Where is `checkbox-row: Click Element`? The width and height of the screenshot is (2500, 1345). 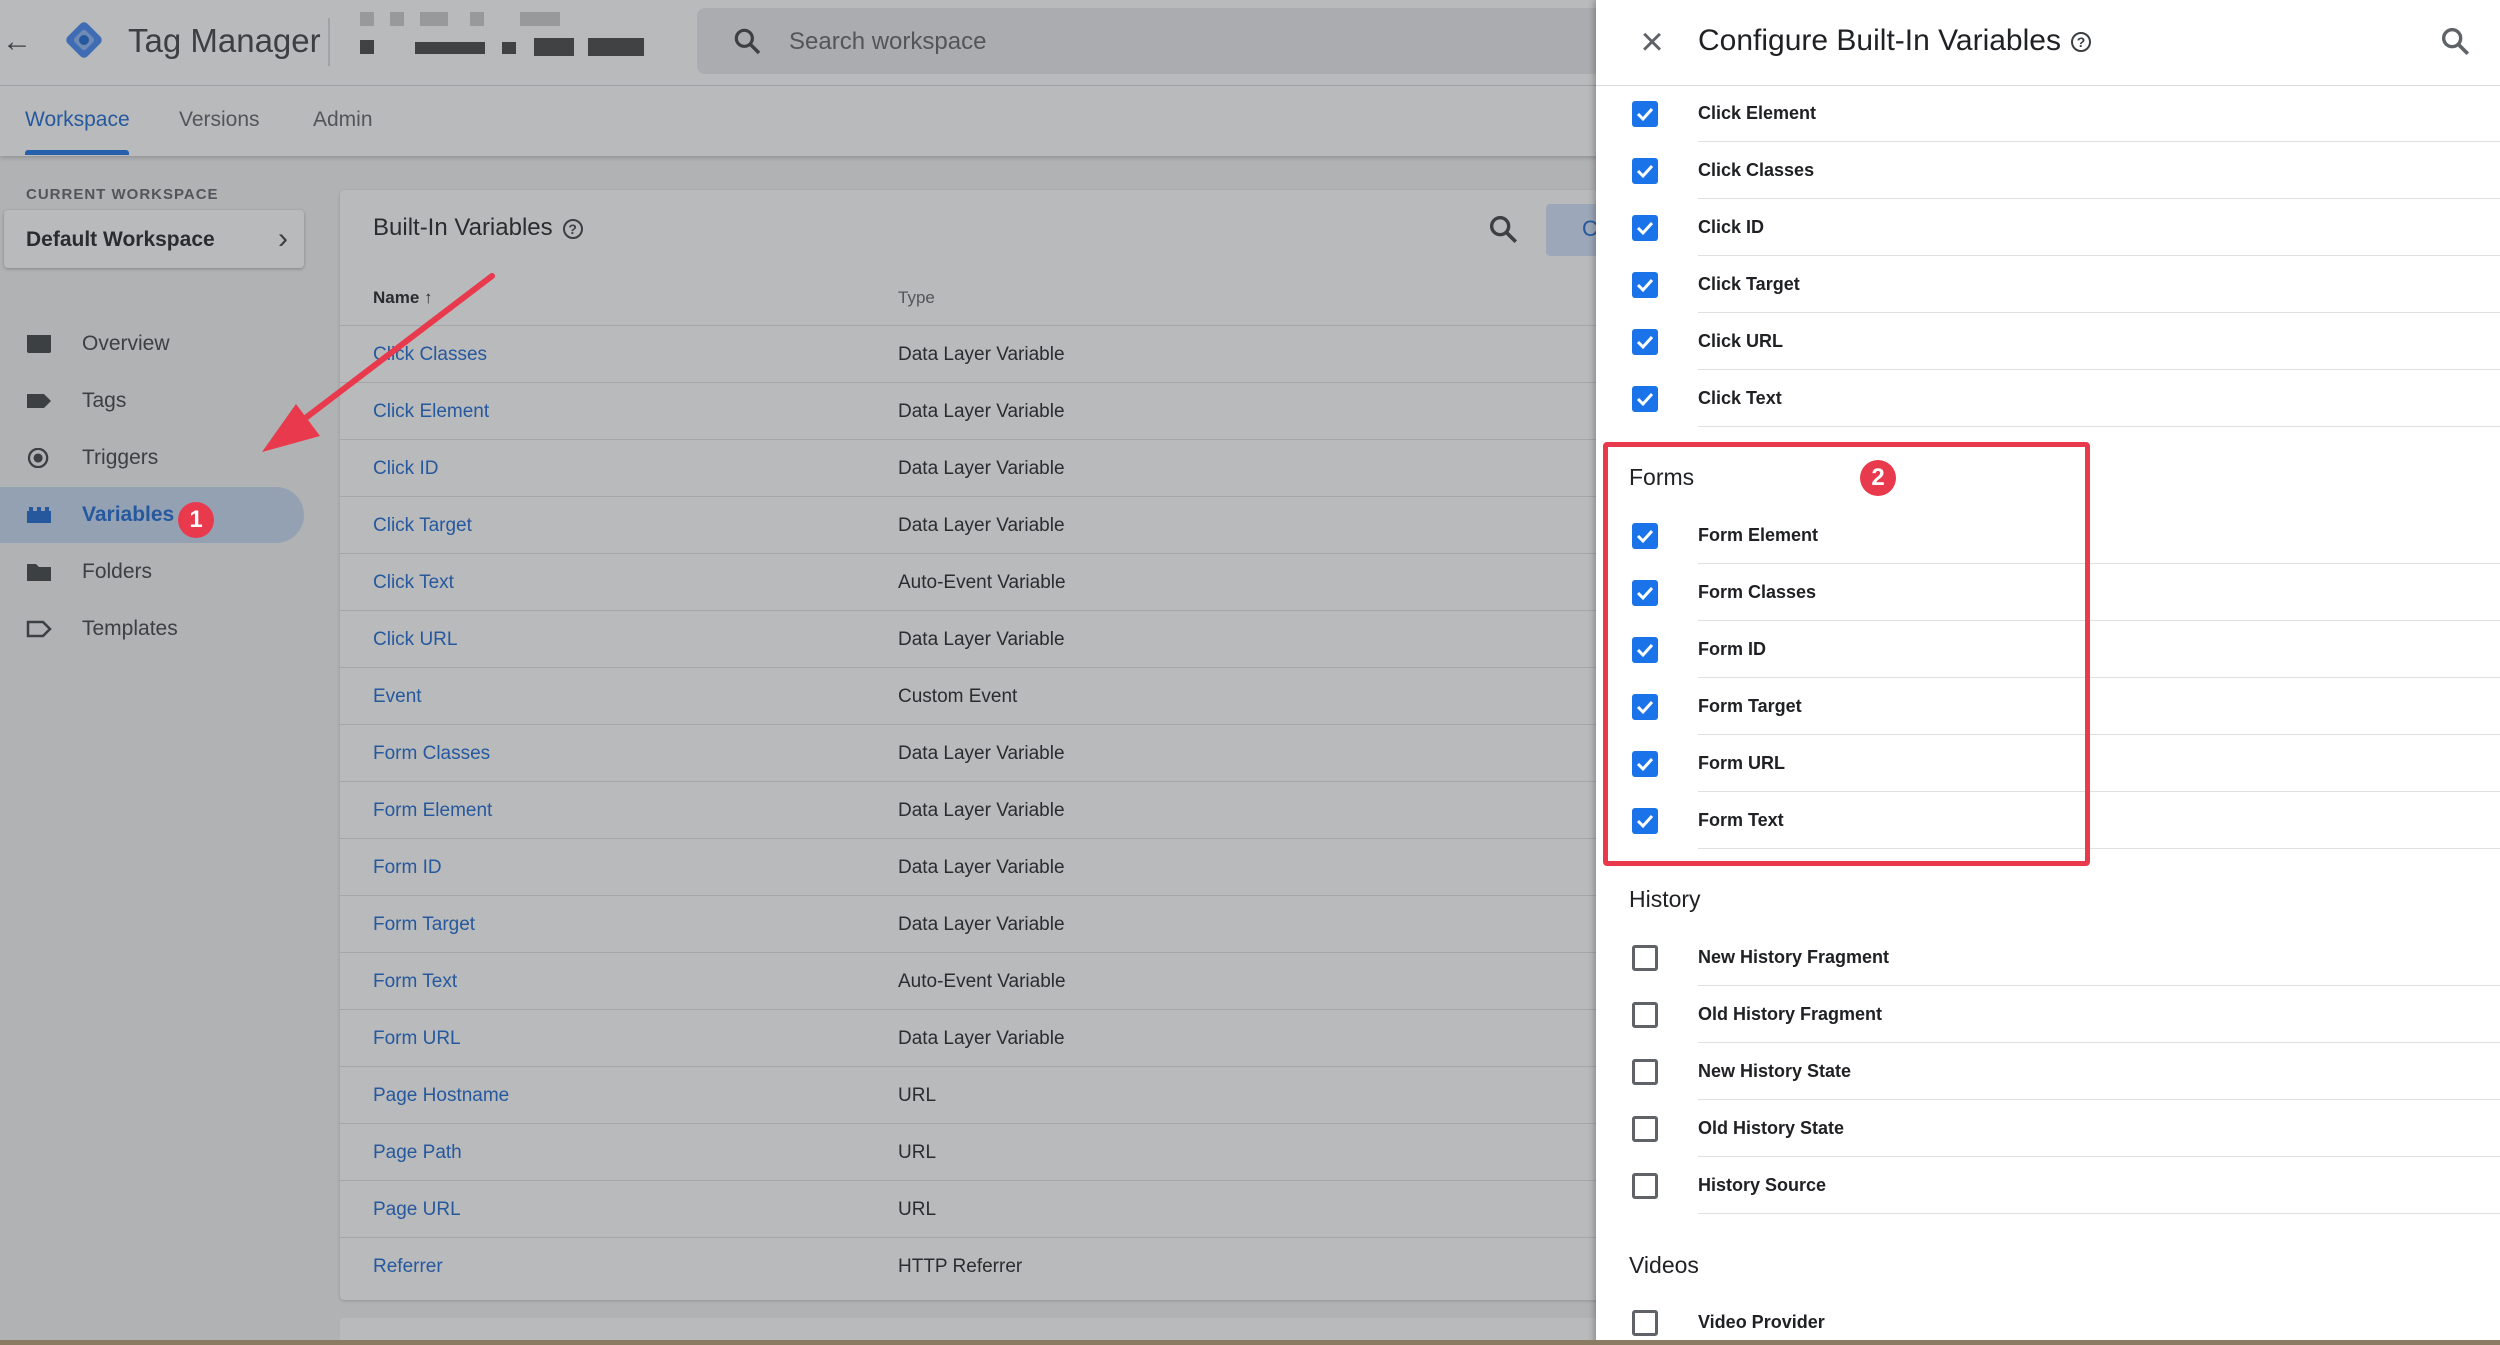
checkbox-row: Click Element is located at coordinates (2048, 113).